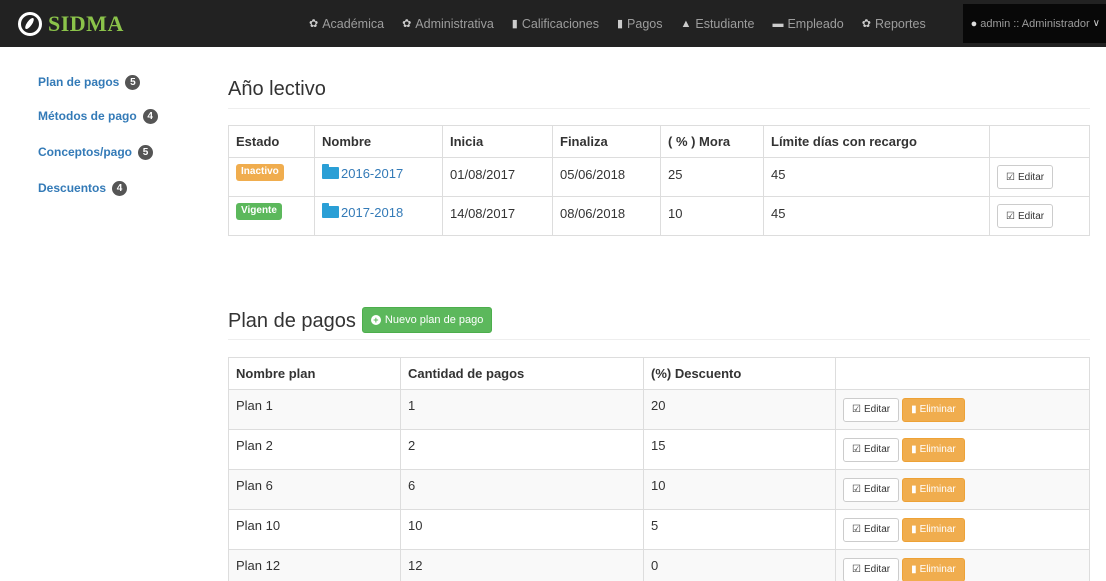 The height and width of the screenshot is (581, 1106). Describe the element at coordinates (254, 485) in the screenshot. I see `plan-name: Plan 6` at that location.